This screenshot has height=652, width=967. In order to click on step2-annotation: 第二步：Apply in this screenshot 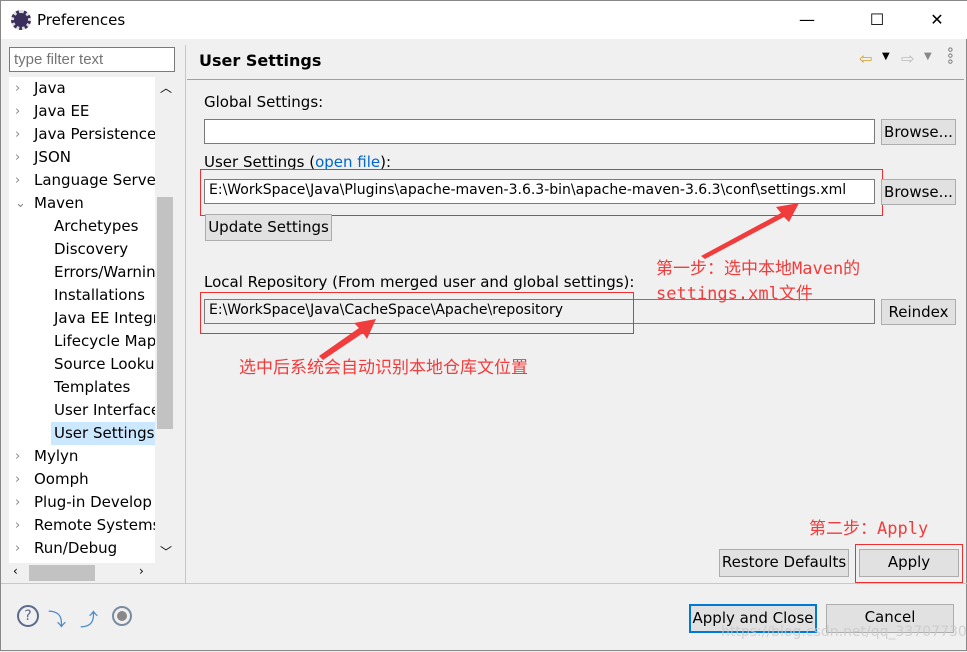, I will do `click(869, 529)`.